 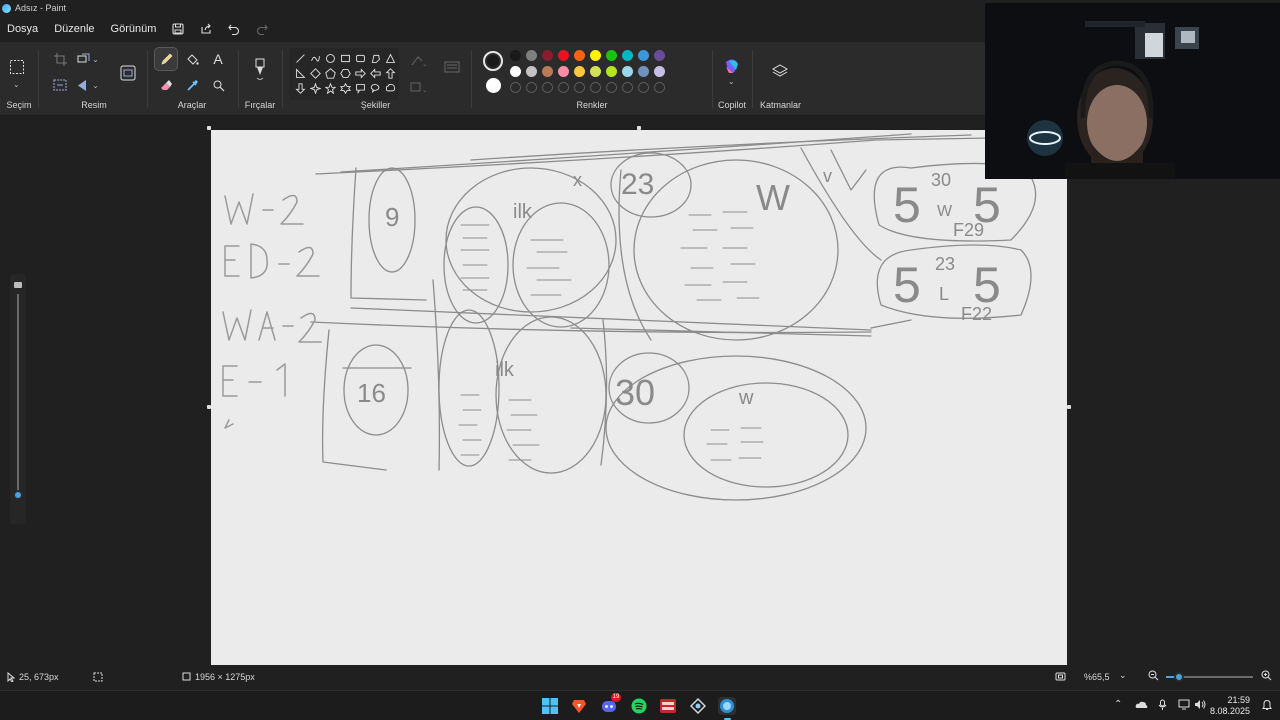 What do you see at coordinates (1162, 706) in the screenshot?
I see `microphone-icon` at bounding box center [1162, 706].